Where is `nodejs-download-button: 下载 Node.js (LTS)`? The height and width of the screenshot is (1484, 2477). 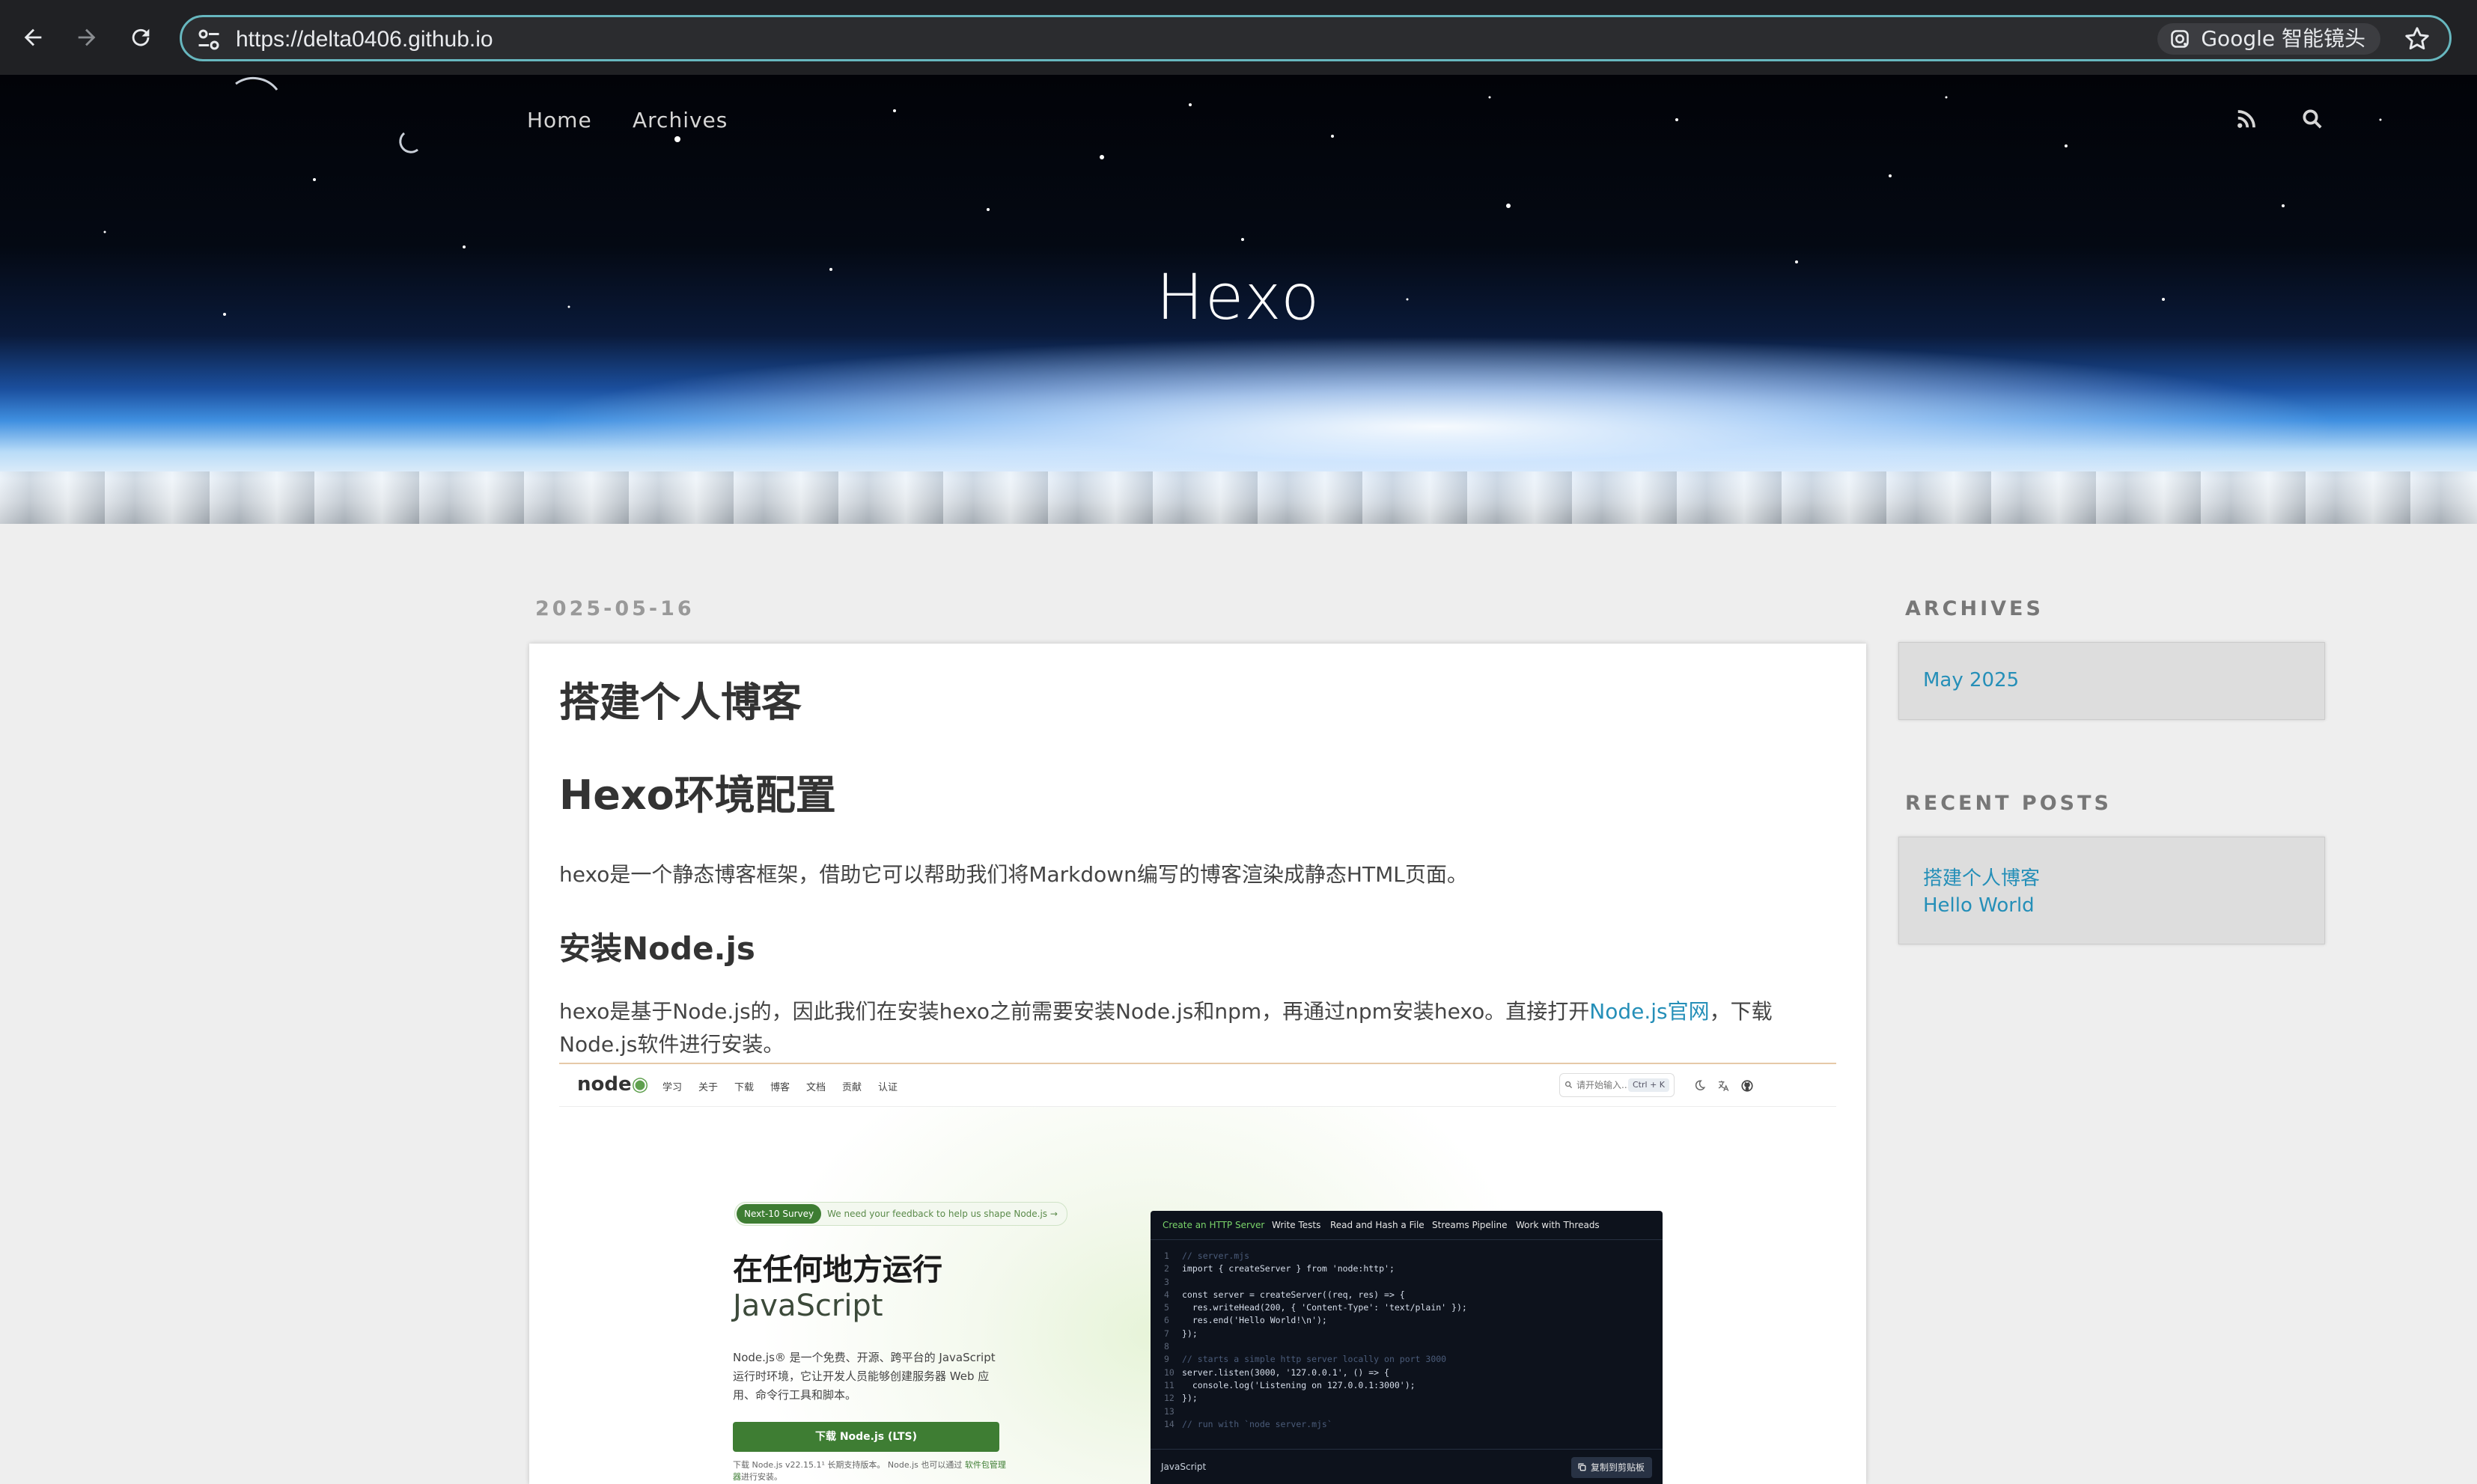 nodejs-download-button: 下载 Node.js (LTS) is located at coordinates (866, 1437).